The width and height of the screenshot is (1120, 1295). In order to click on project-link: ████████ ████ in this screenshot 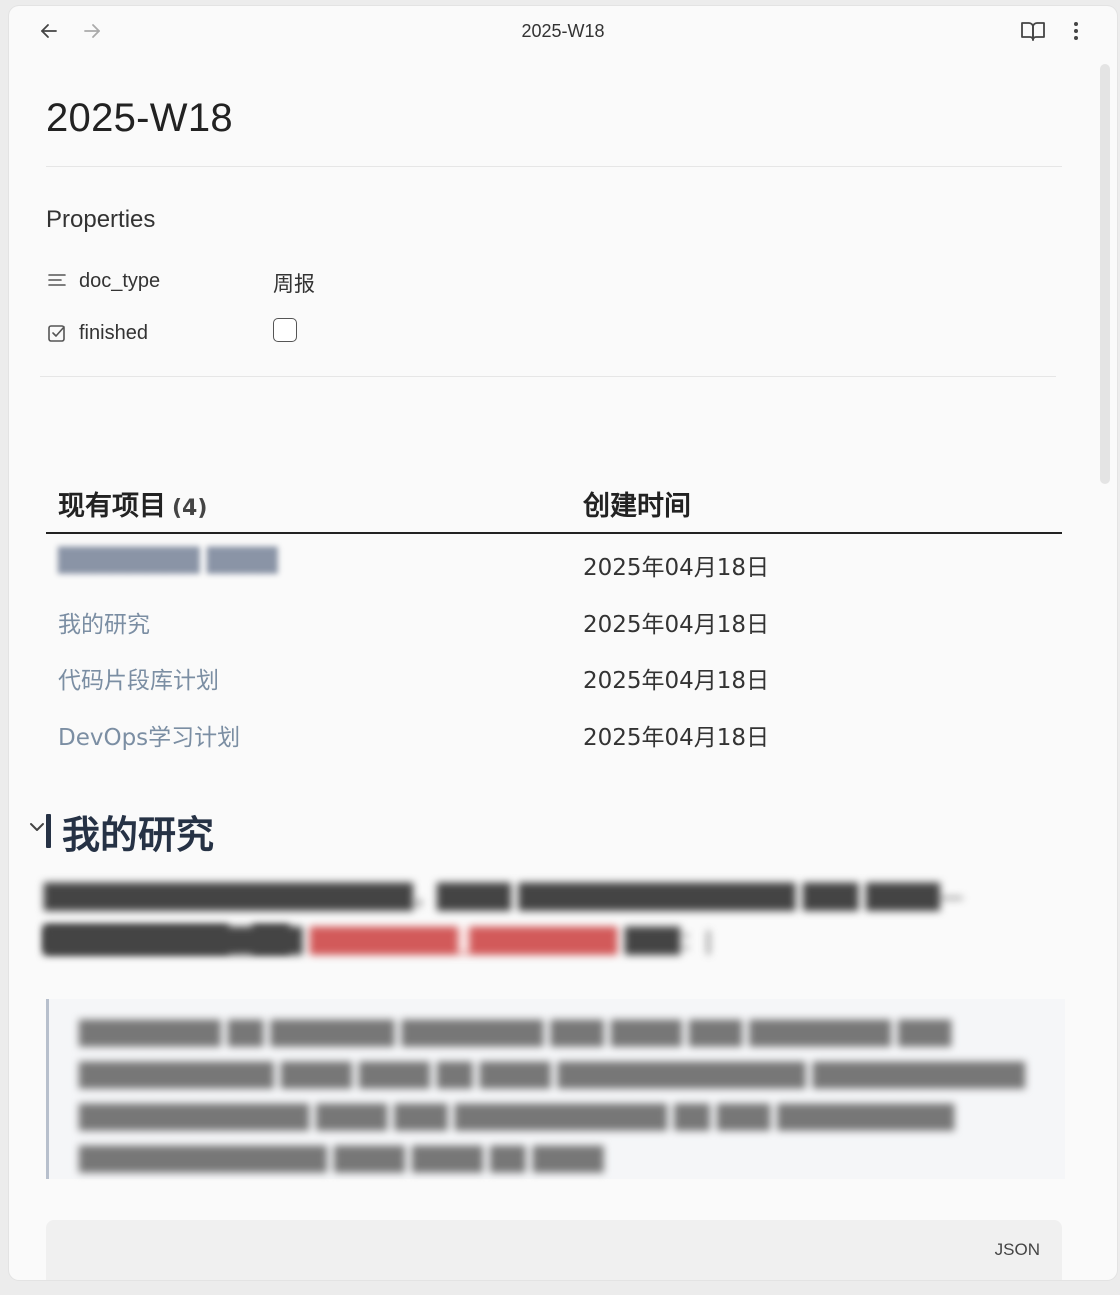, I will do `click(168, 561)`.